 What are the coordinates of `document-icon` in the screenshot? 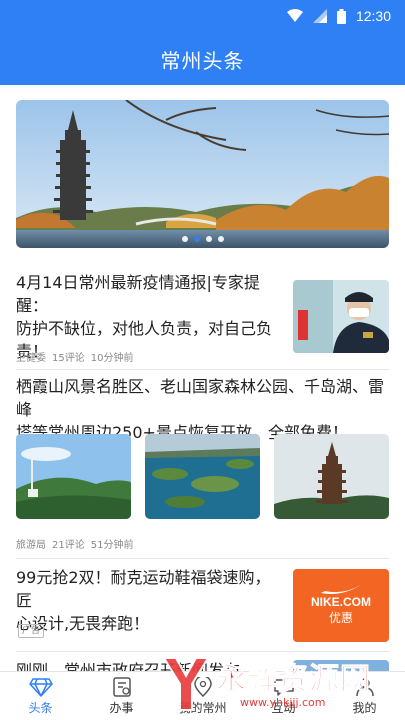 It's located at (121, 686).